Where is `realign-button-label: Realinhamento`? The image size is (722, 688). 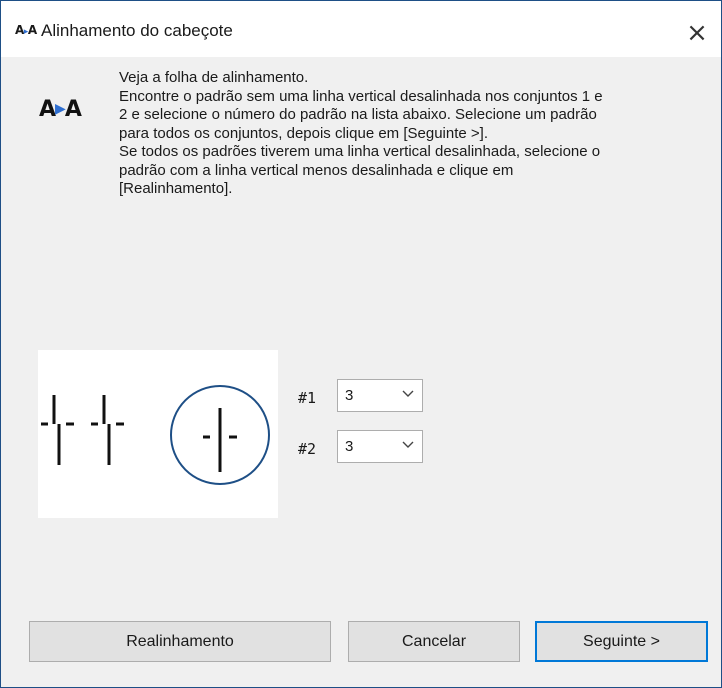 realign-button-label: Realinhamento is located at coordinates (180, 641).